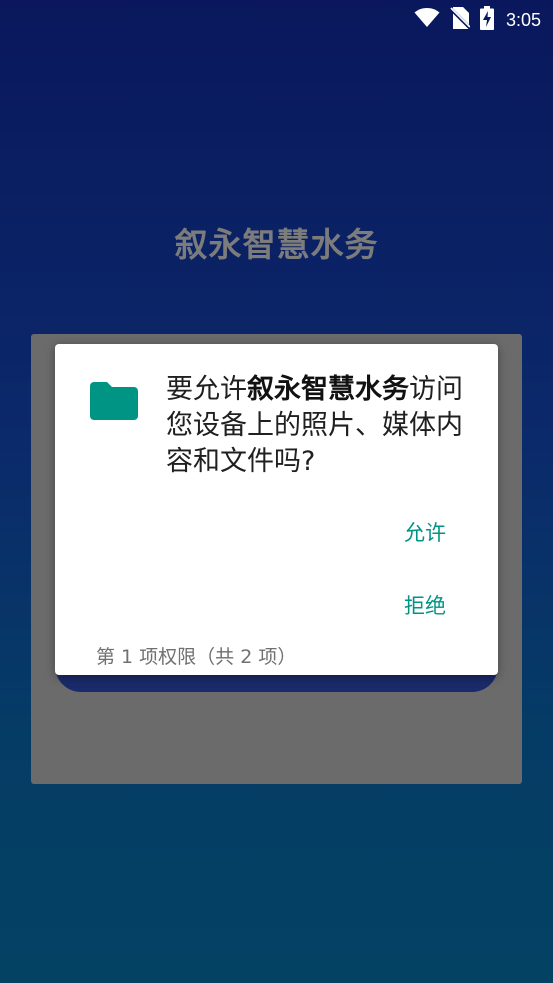 Image resolution: width=553 pixels, height=983 pixels. Describe the element at coordinates (322, 426) in the screenshot. I see `permission-message: 要允许叙永智慧水务访问您设备上的照片、媒体内容和文件吗?` at that location.